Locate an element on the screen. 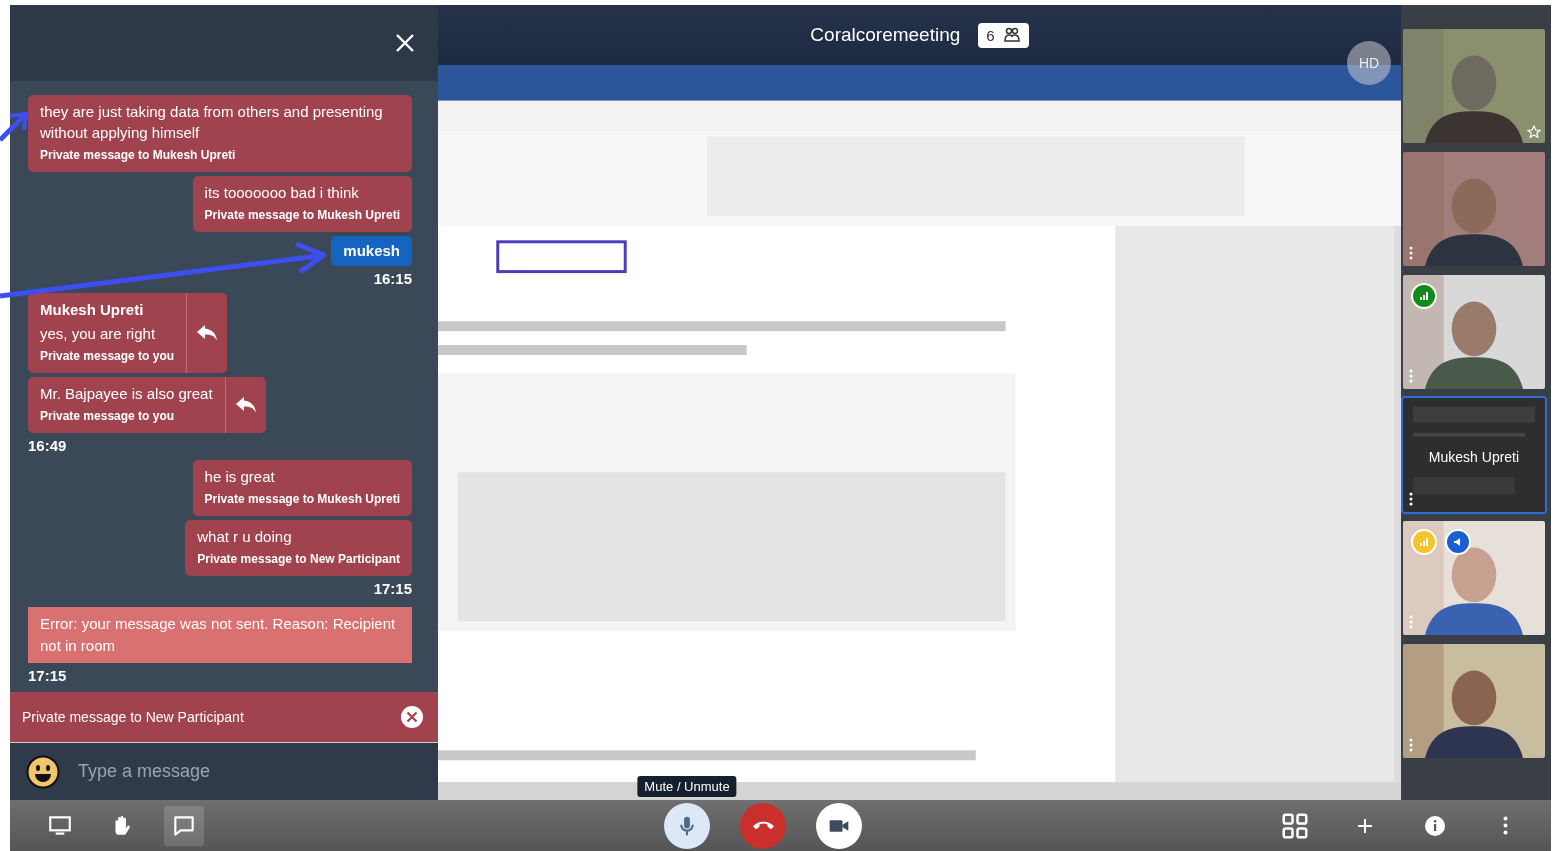 This screenshot has width=1557, height=851. message-text: yes, you are right is located at coordinates (98, 333).